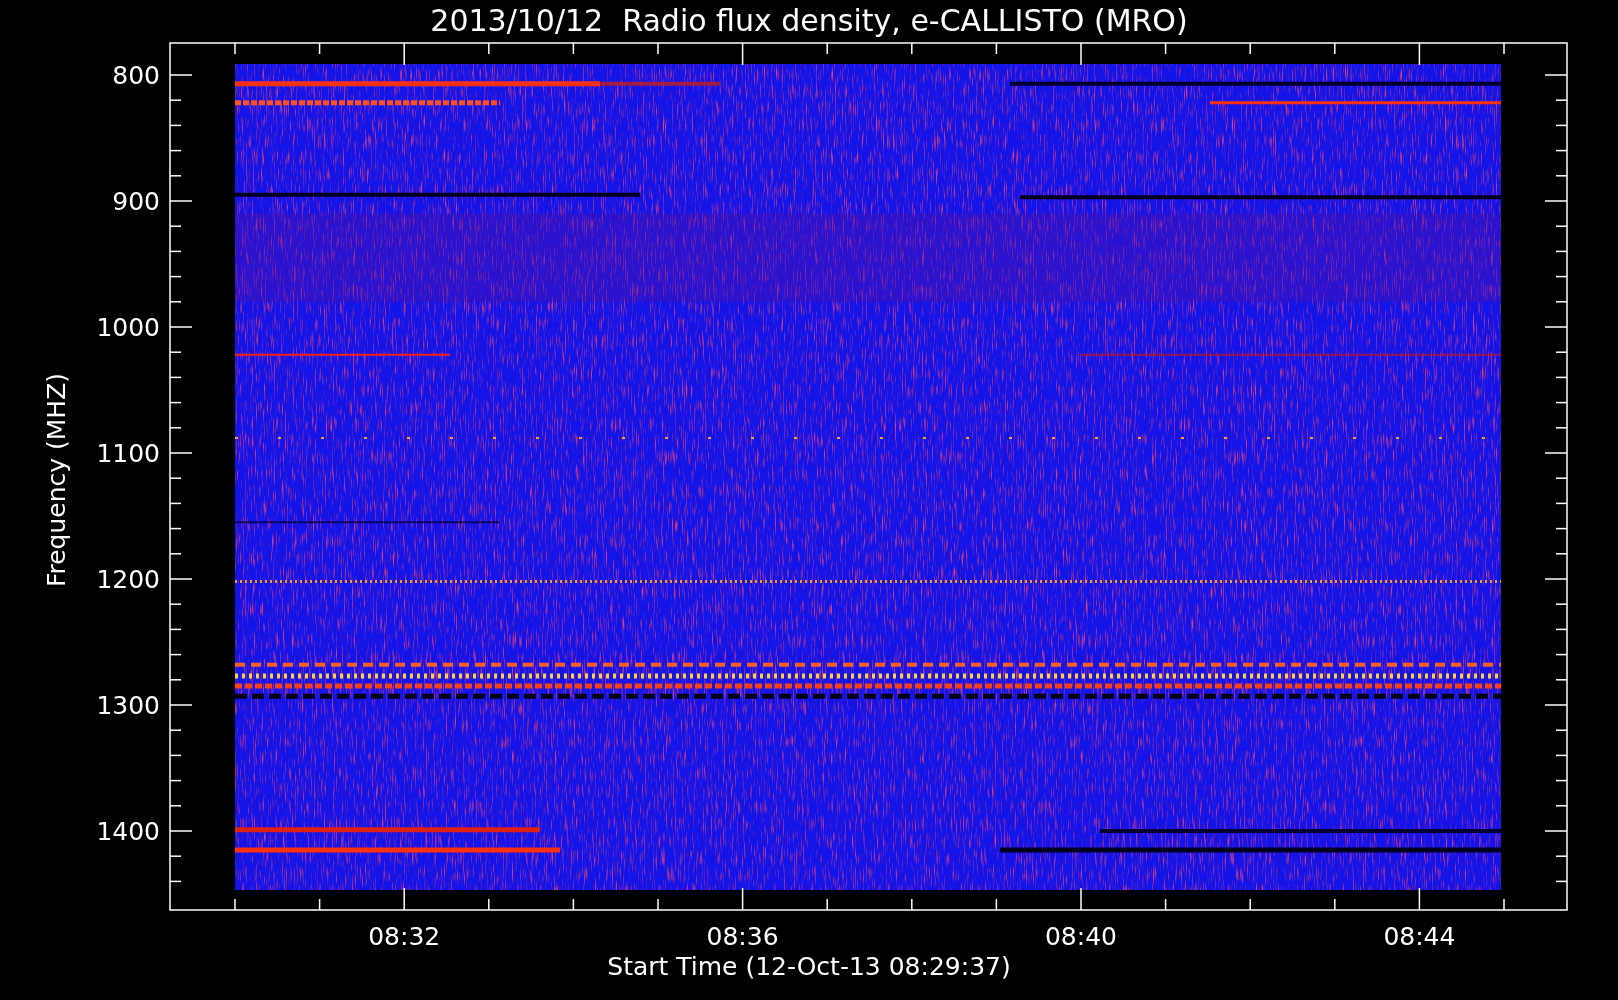 This screenshot has height=1000, width=1618. I want to click on tick-label: 1100, so click(128, 453).